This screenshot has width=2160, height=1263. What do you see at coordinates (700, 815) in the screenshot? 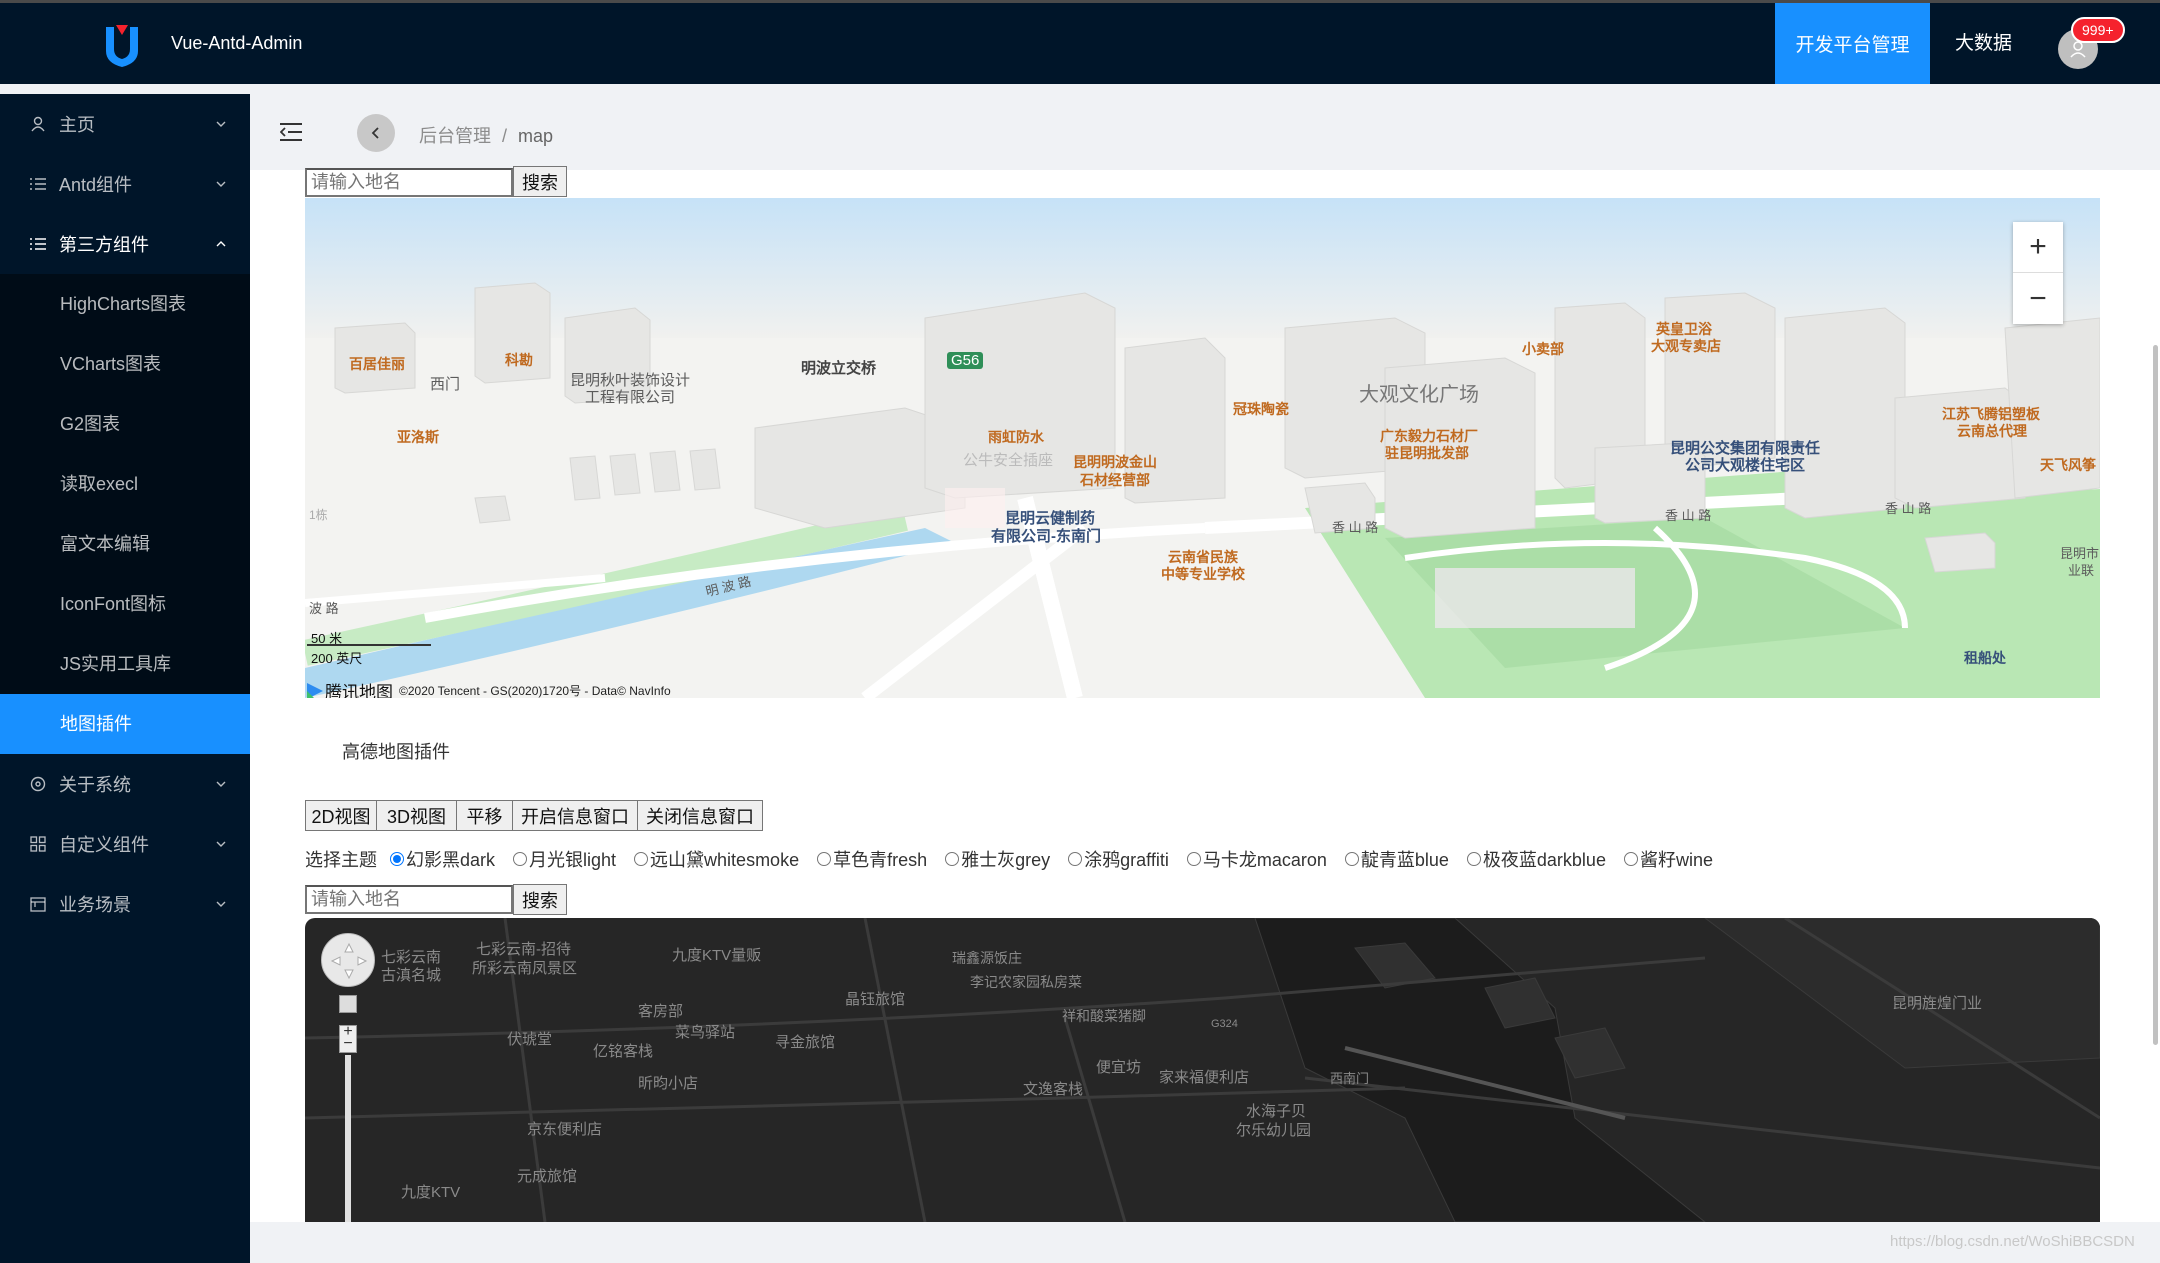
I see `close-info-window-button: 关闭信息窗口` at bounding box center [700, 815].